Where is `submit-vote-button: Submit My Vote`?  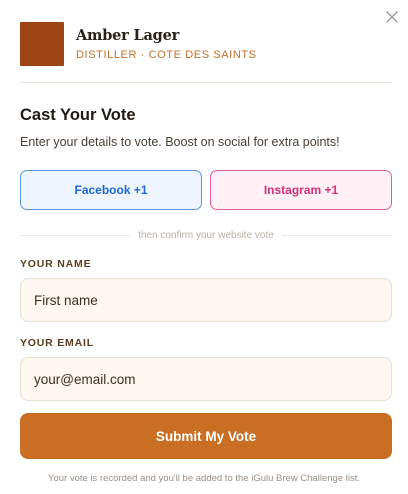 submit-vote-button: Submit My Vote is located at coordinates (206, 436).